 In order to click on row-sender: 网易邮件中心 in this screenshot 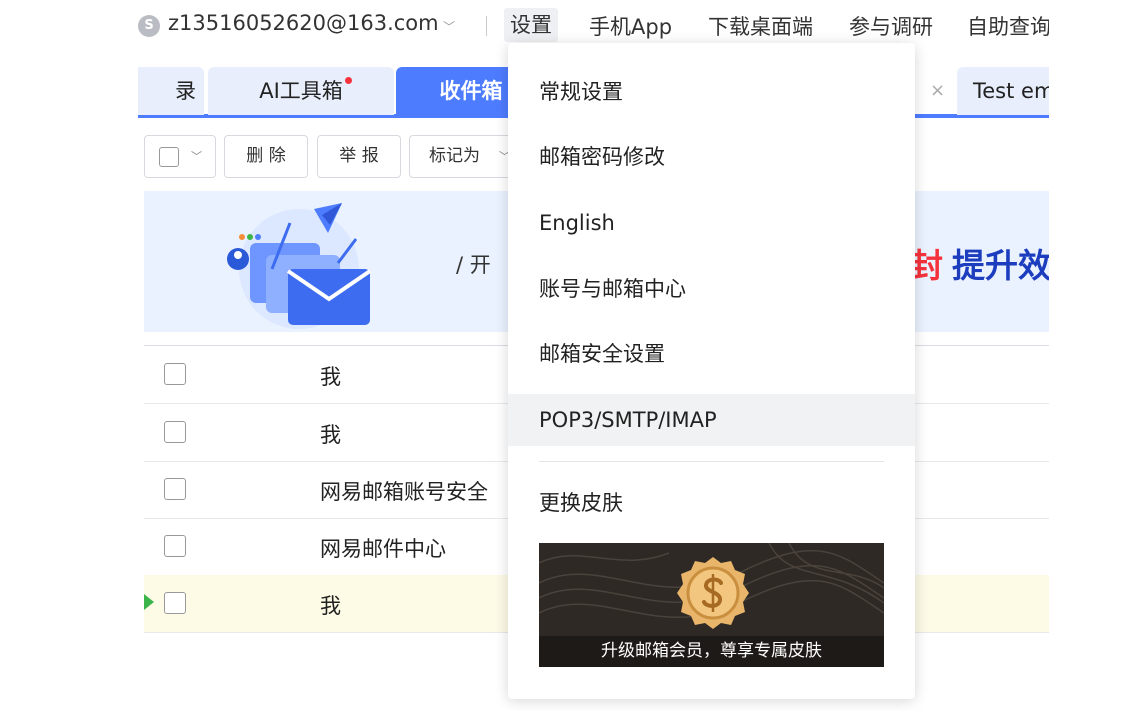, I will do `click(383, 549)`.